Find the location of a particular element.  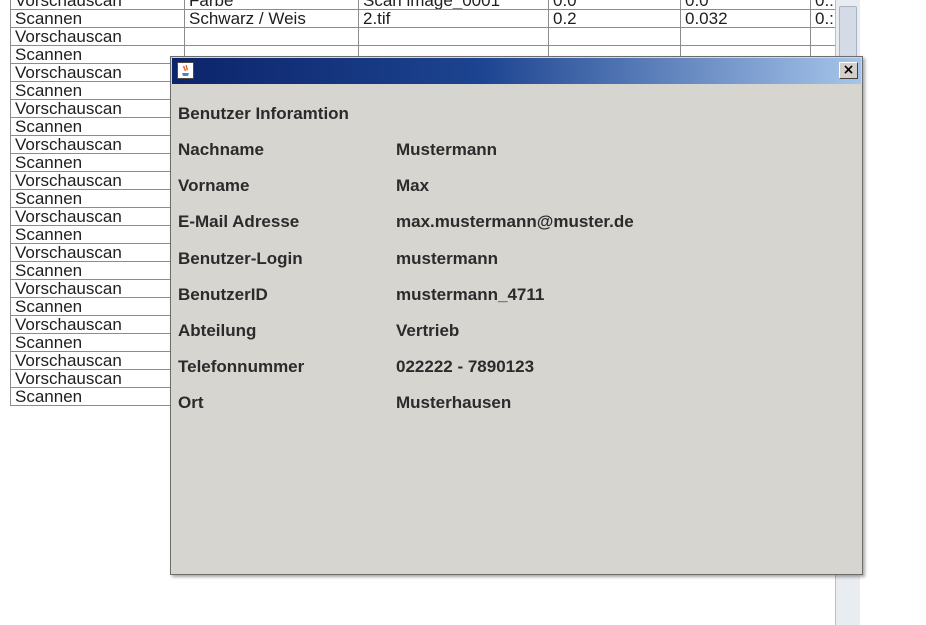

table-cell: Scan image_0001 is located at coordinates (453, 5).